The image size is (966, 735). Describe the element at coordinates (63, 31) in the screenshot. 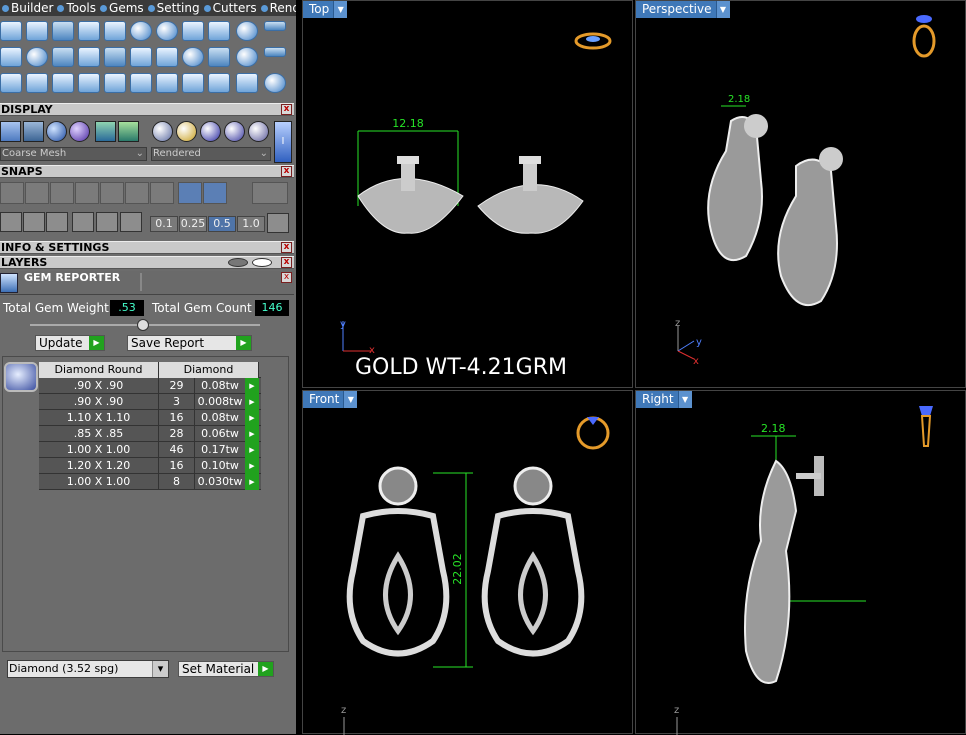

I see `add-gem-icon` at that location.